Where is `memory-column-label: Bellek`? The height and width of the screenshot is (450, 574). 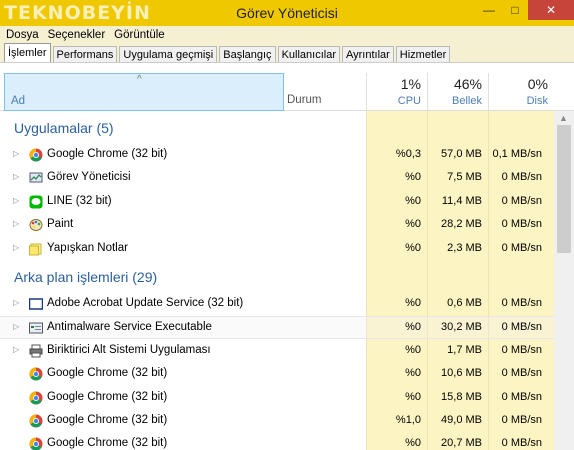 memory-column-label: Bellek is located at coordinates (467, 101).